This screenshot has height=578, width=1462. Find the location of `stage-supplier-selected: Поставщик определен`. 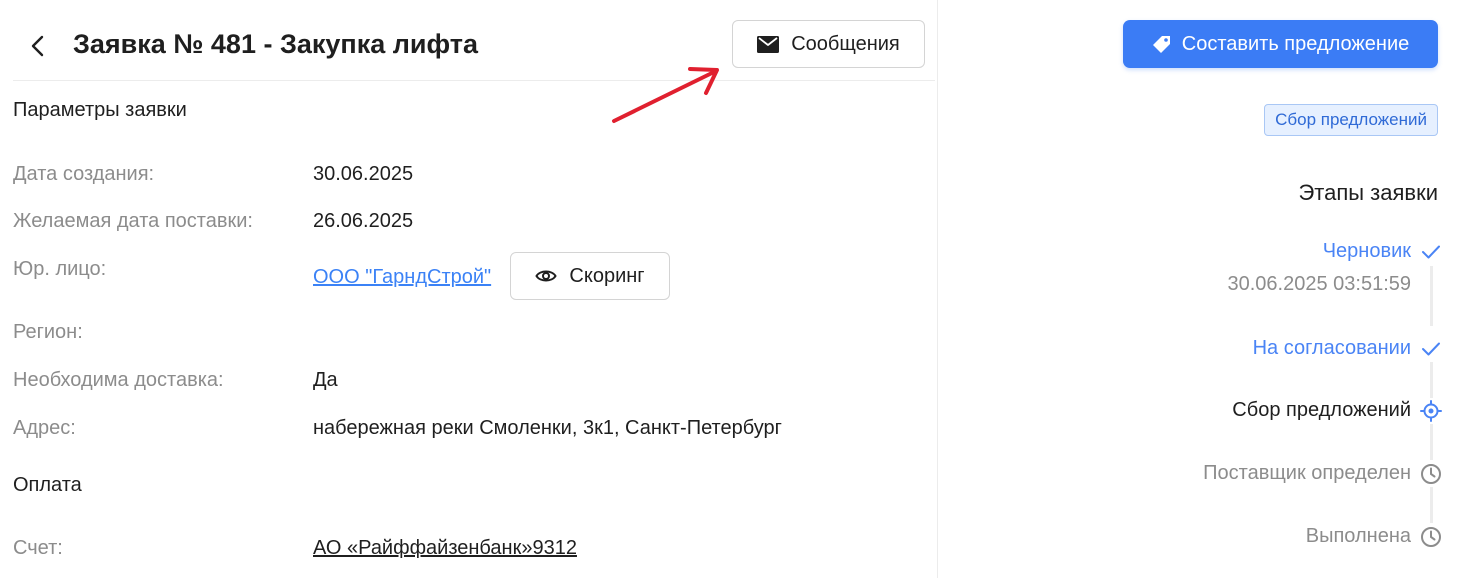

stage-supplier-selected: Поставщик определен is located at coordinates (1307, 473).